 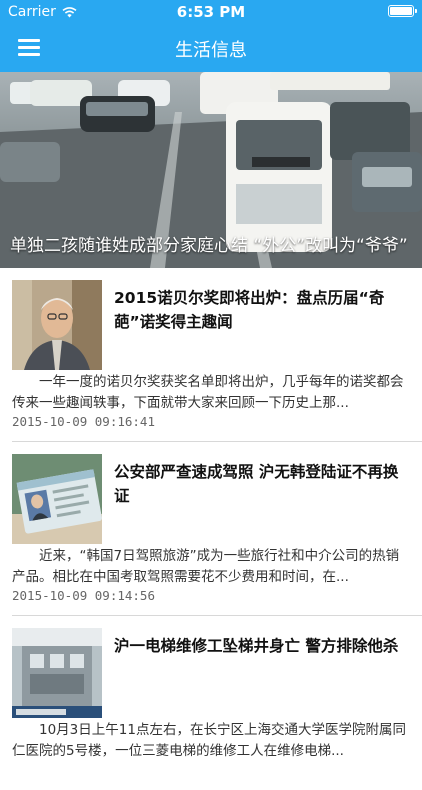 What do you see at coordinates (256, 484) in the screenshot?
I see `news-title: 公安部严查速成驾照 沪无韩登陆证不再换证` at bounding box center [256, 484].